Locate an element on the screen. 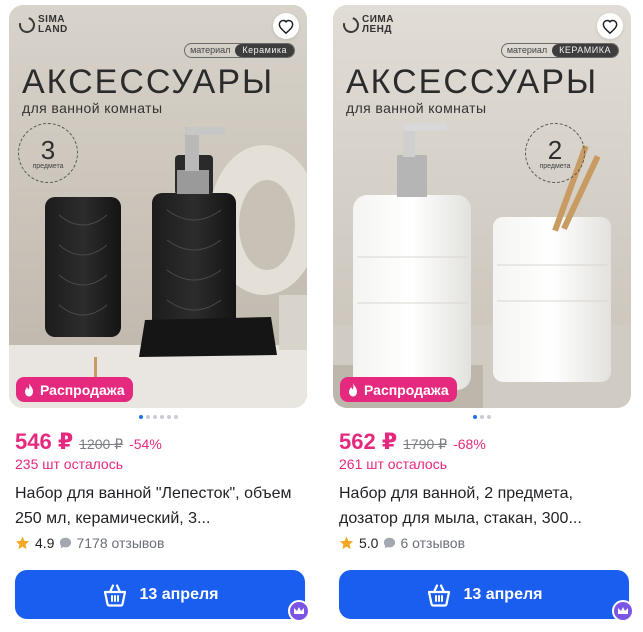  brand-logo: SIMA LAND is located at coordinates (42, 25).